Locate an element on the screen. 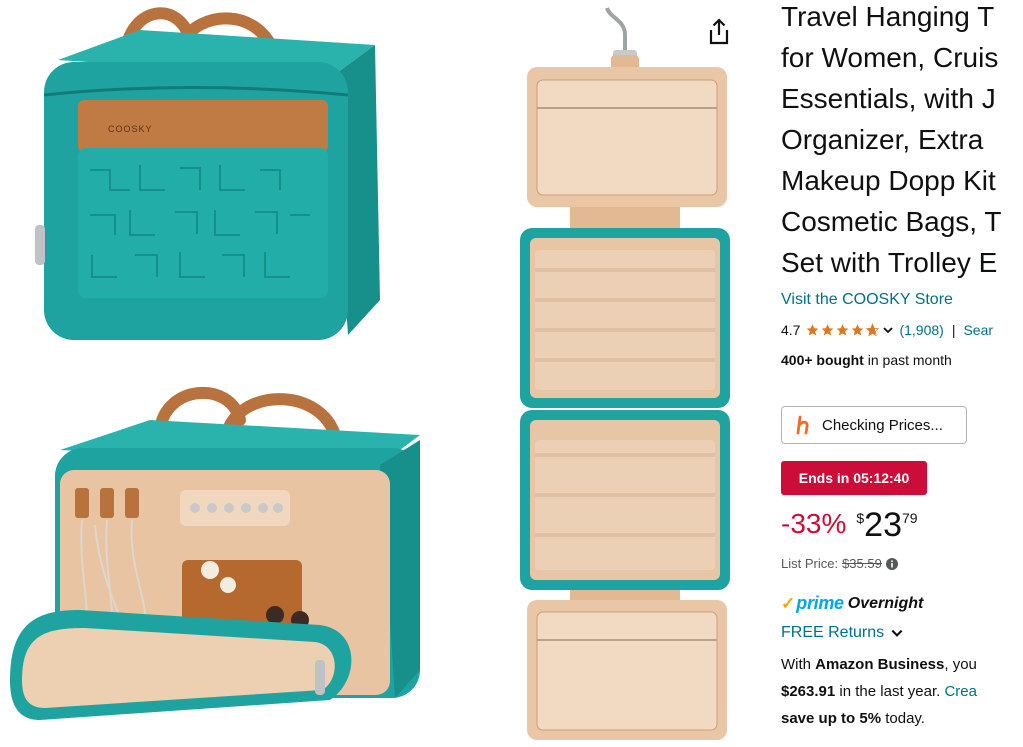 The height and width of the screenshot is (747, 1023). list-price-label: List Price: is located at coordinates (810, 563).